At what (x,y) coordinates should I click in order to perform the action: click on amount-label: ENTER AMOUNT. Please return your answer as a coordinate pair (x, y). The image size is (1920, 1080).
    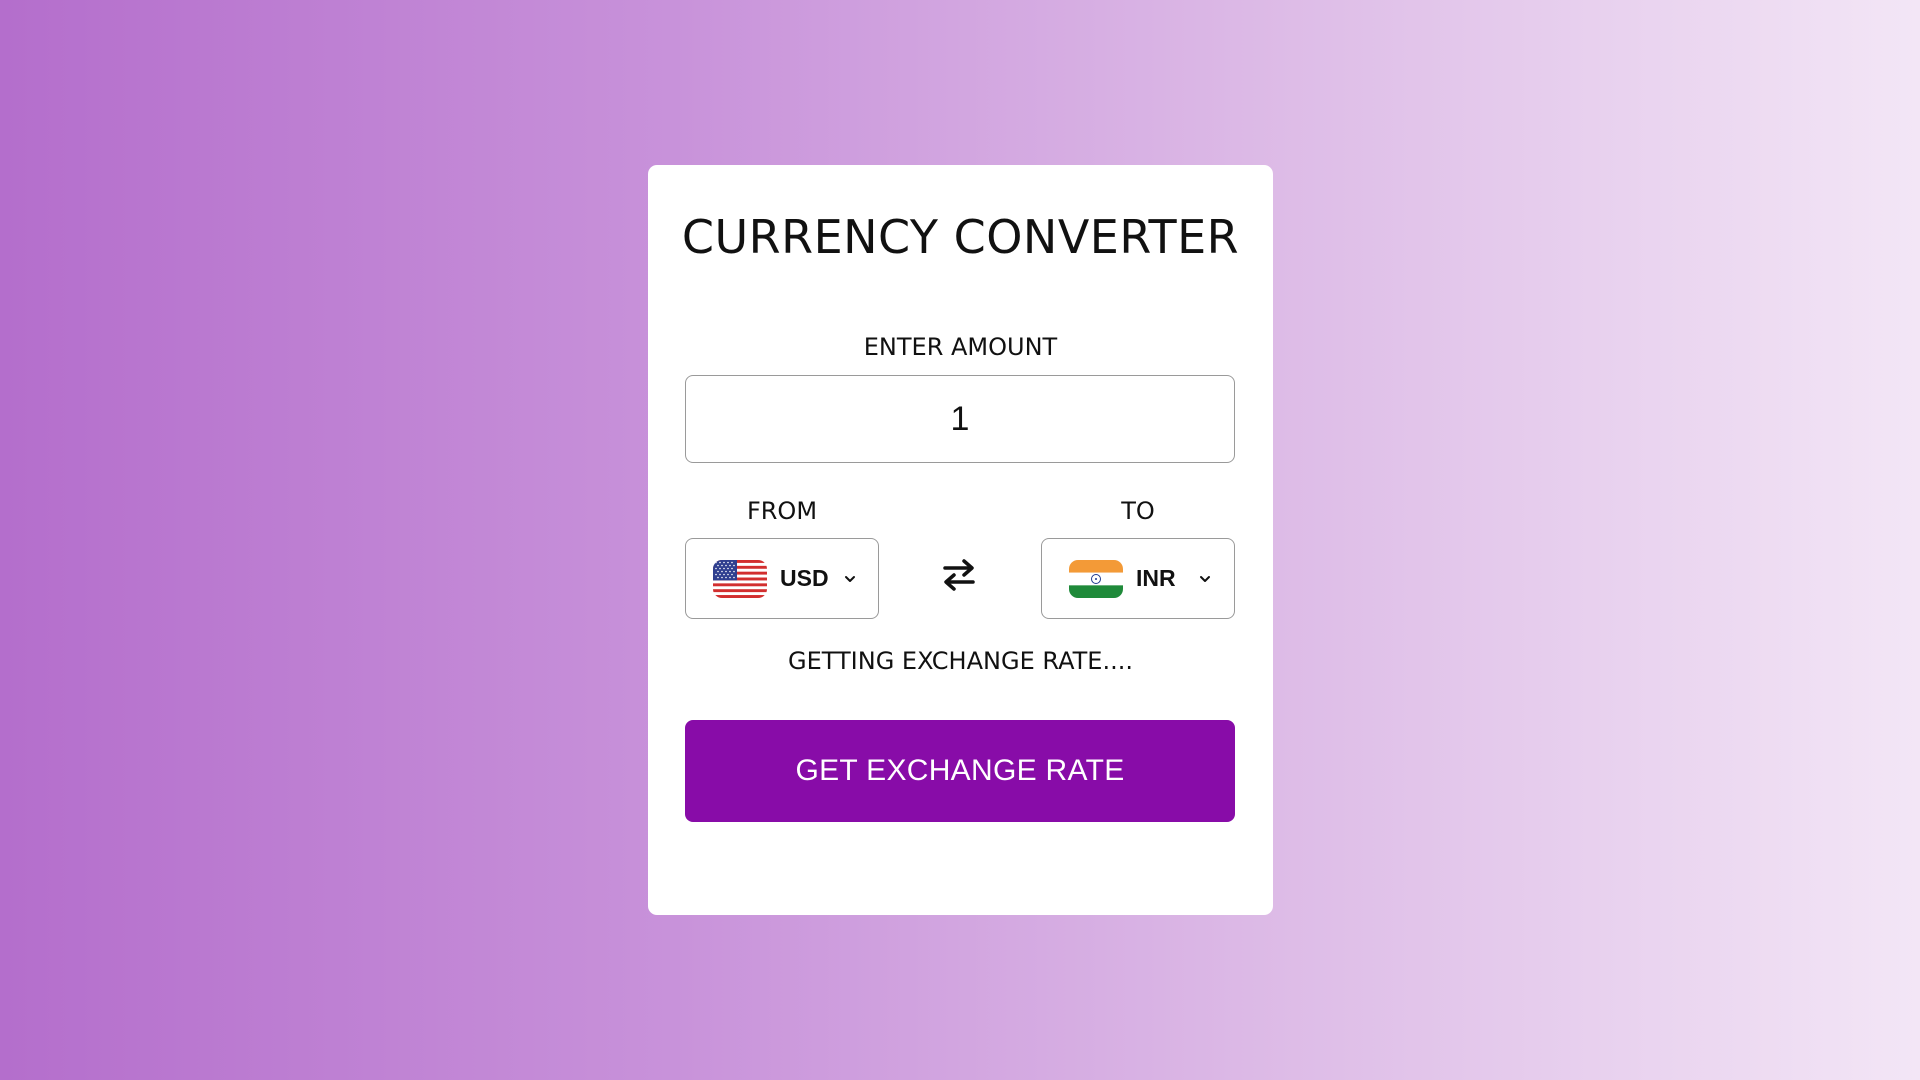
    Looking at the image, I should click on (960, 347).